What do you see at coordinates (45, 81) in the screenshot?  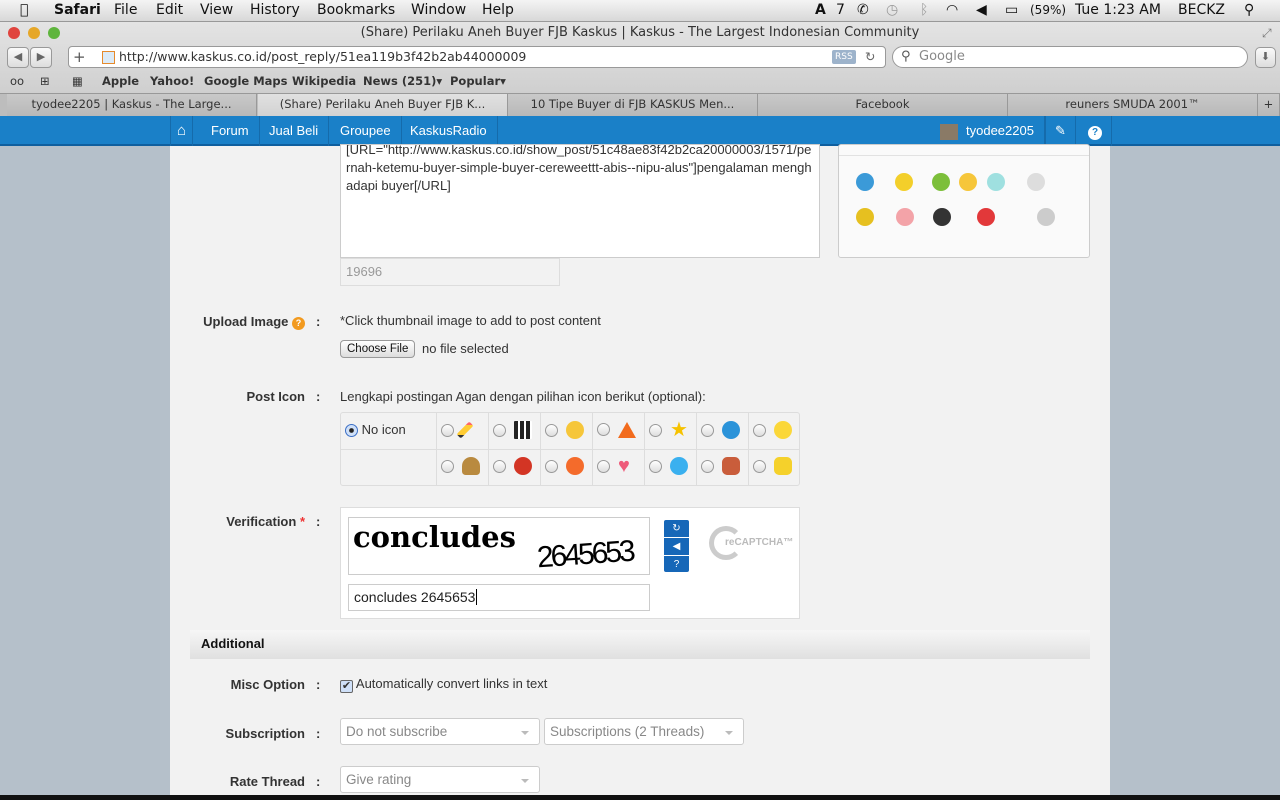 I see `bookmarks-icon: ⊞` at bounding box center [45, 81].